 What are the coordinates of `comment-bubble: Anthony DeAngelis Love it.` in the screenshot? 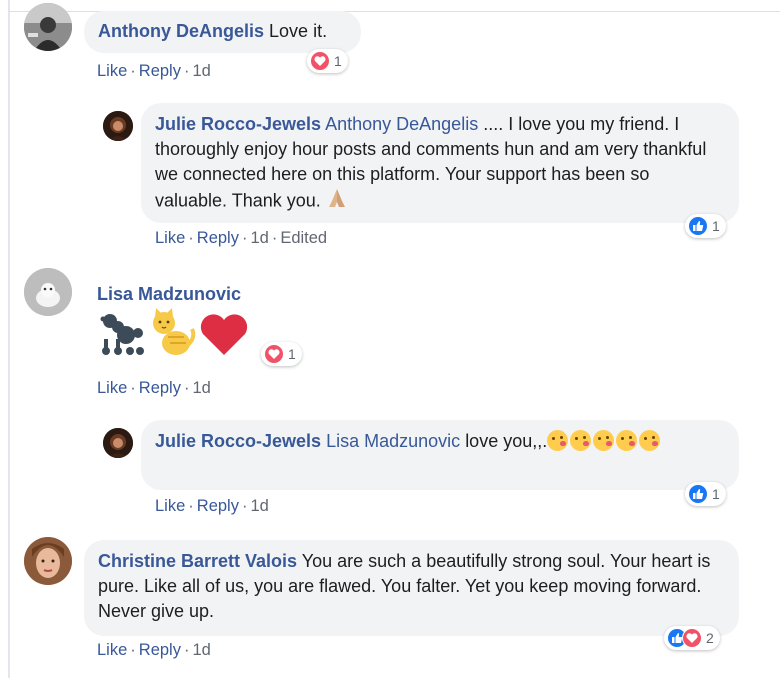 It's located at (222, 32).